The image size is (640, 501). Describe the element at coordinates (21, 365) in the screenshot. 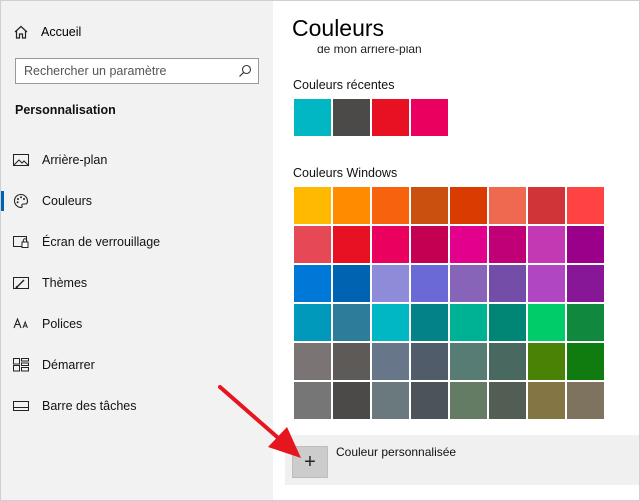

I see `start-icon` at that location.